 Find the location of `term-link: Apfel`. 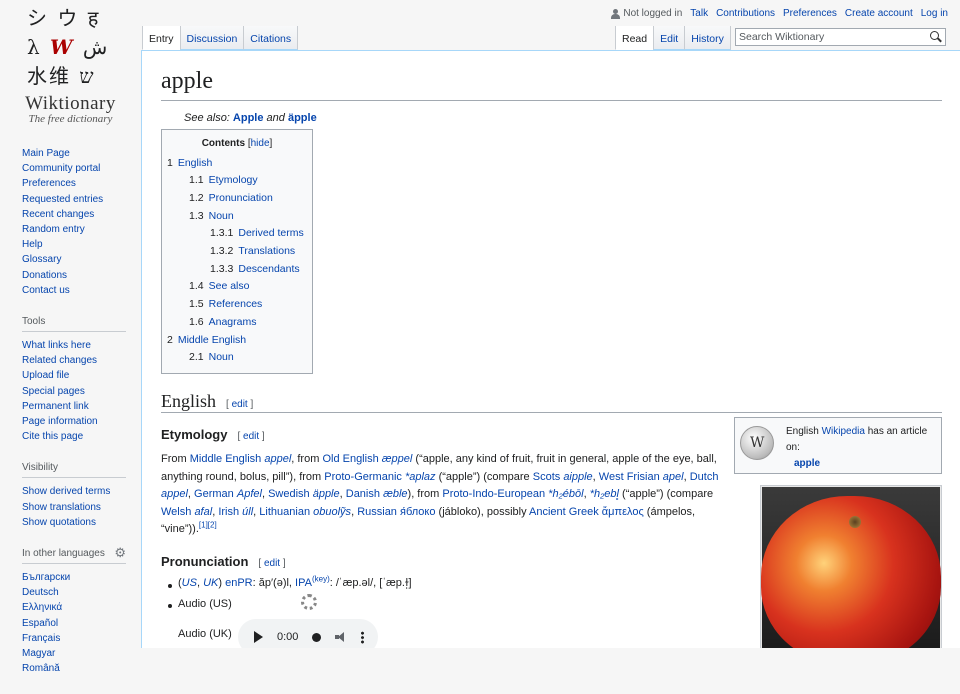

term-link: Apfel is located at coordinates (249, 494).